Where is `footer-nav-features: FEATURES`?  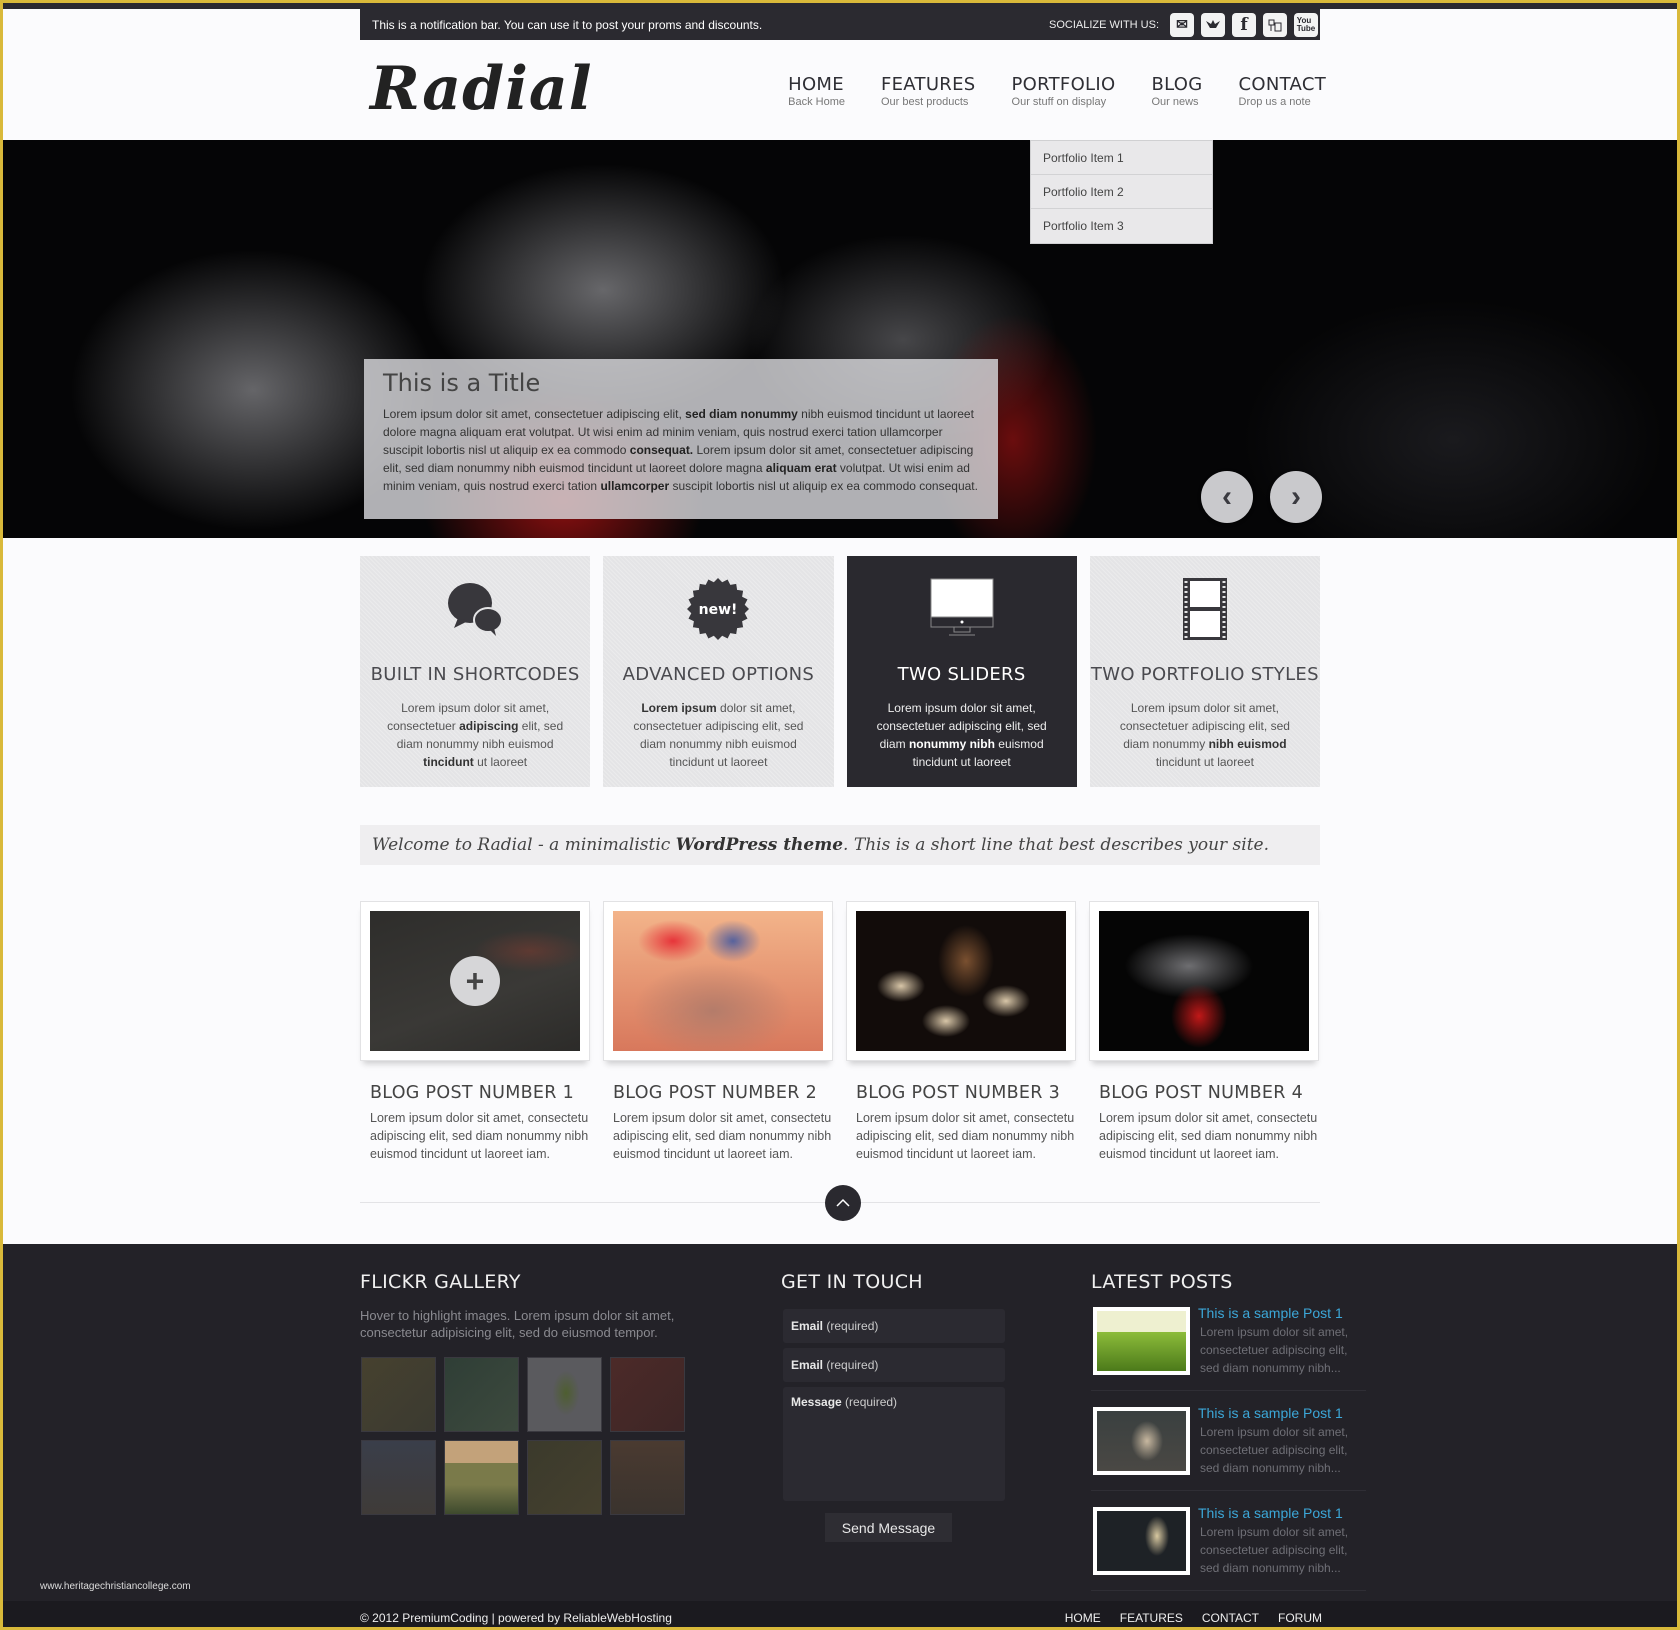 footer-nav-features: FEATURES is located at coordinates (1151, 1618).